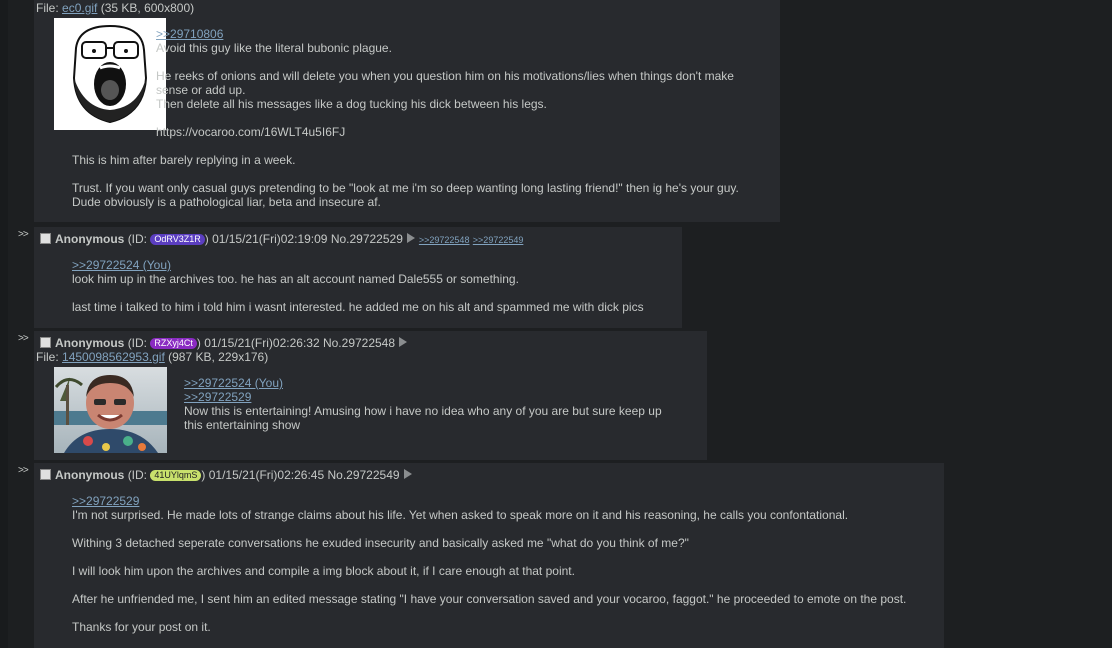 The image size is (1112, 648). I want to click on message-line: sense or add up., so click(201, 90).